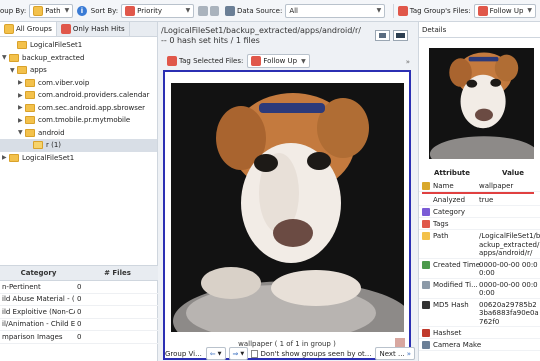 The height and width of the screenshot is (361, 540). I want to click on category-row: mparison Images 0, so click(79, 337).